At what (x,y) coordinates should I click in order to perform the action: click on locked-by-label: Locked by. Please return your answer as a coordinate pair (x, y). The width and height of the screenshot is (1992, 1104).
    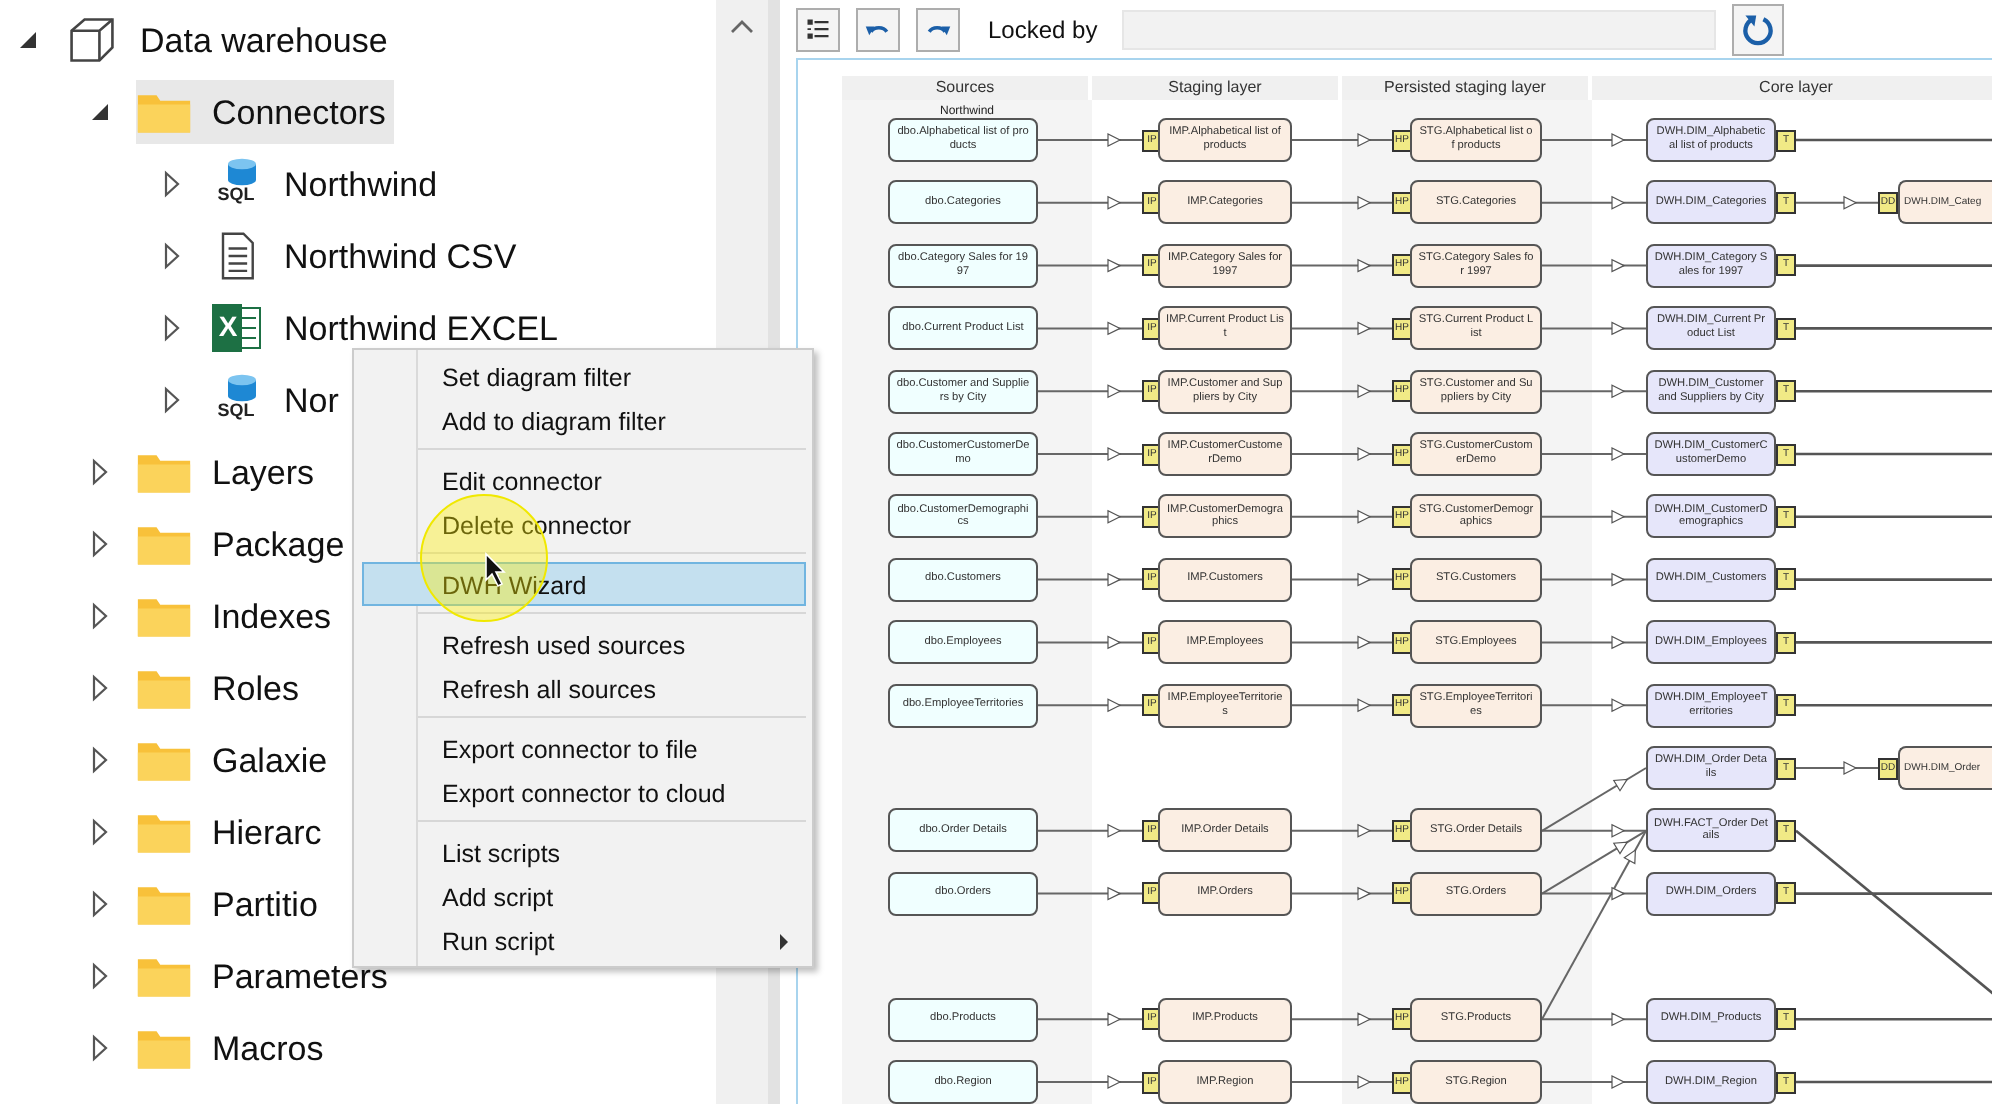
    Looking at the image, I should click on (1043, 29).